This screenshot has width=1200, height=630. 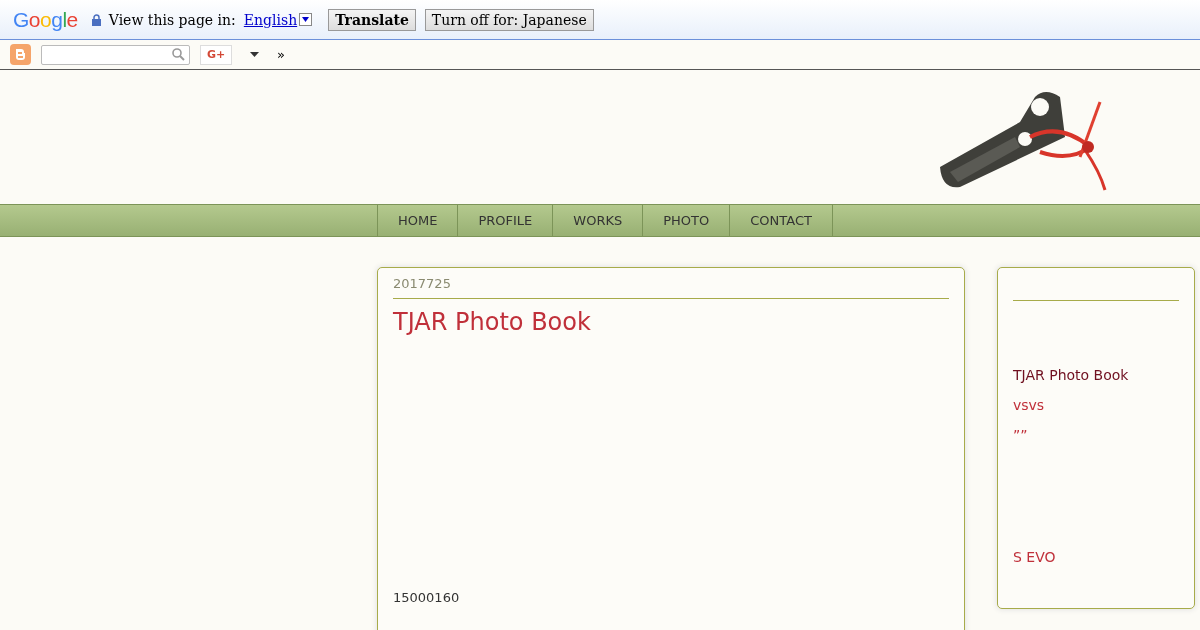 What do you see at coordinates (671, 287) in the screenshot?
I see `post-date: 2017725` at bounding box center [671, 287].